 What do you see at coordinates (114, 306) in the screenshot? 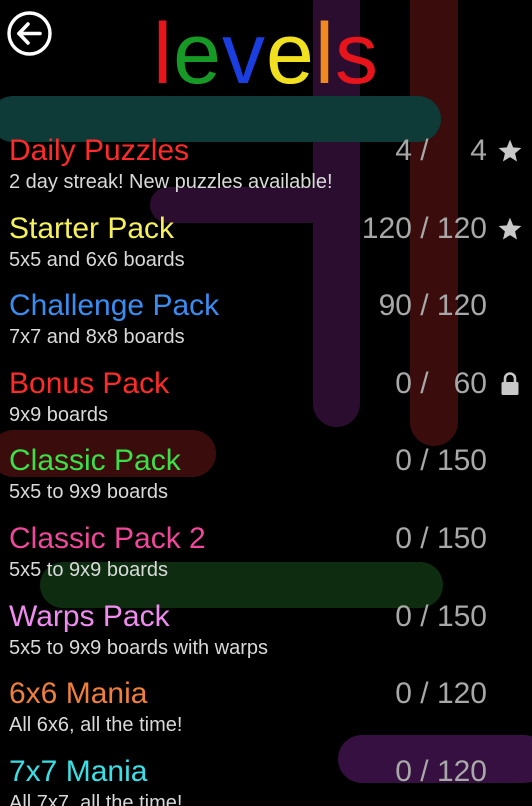
I see `pack-name: Challenge Pack` at bounding box center [114, 306].